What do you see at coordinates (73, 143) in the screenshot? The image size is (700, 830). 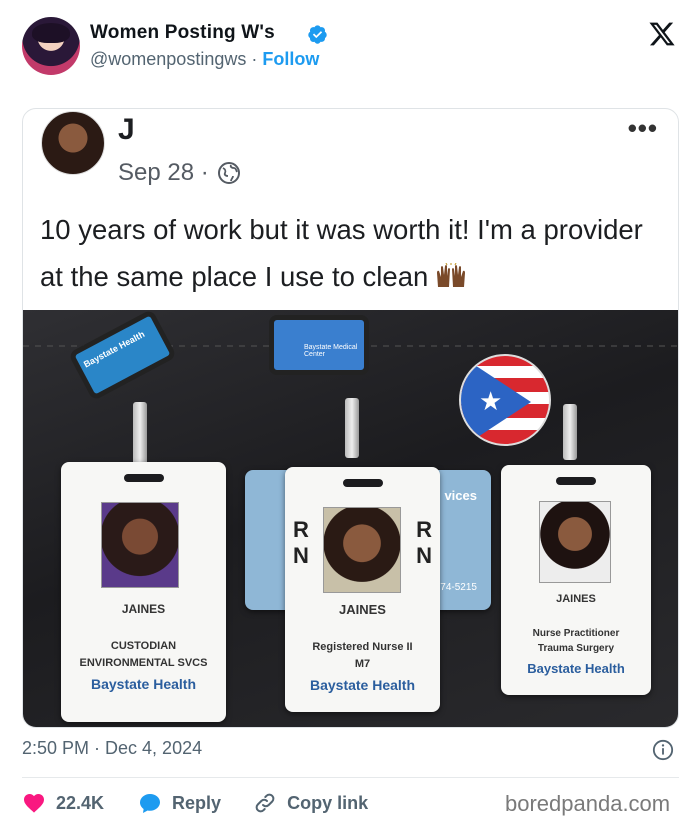 I see `poster-avatar` at bounding box center [73, 143].